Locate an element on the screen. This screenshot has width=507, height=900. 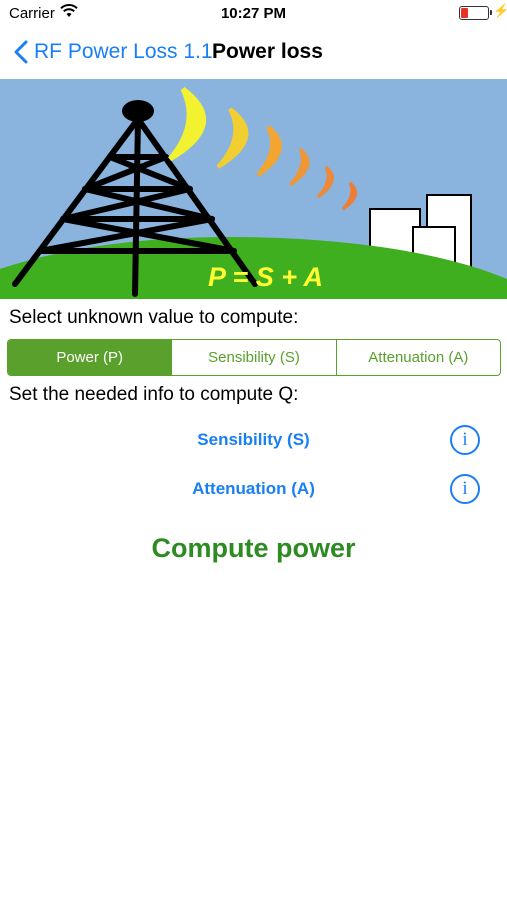
page-title: Power loss is located at coordinates (267, 51).